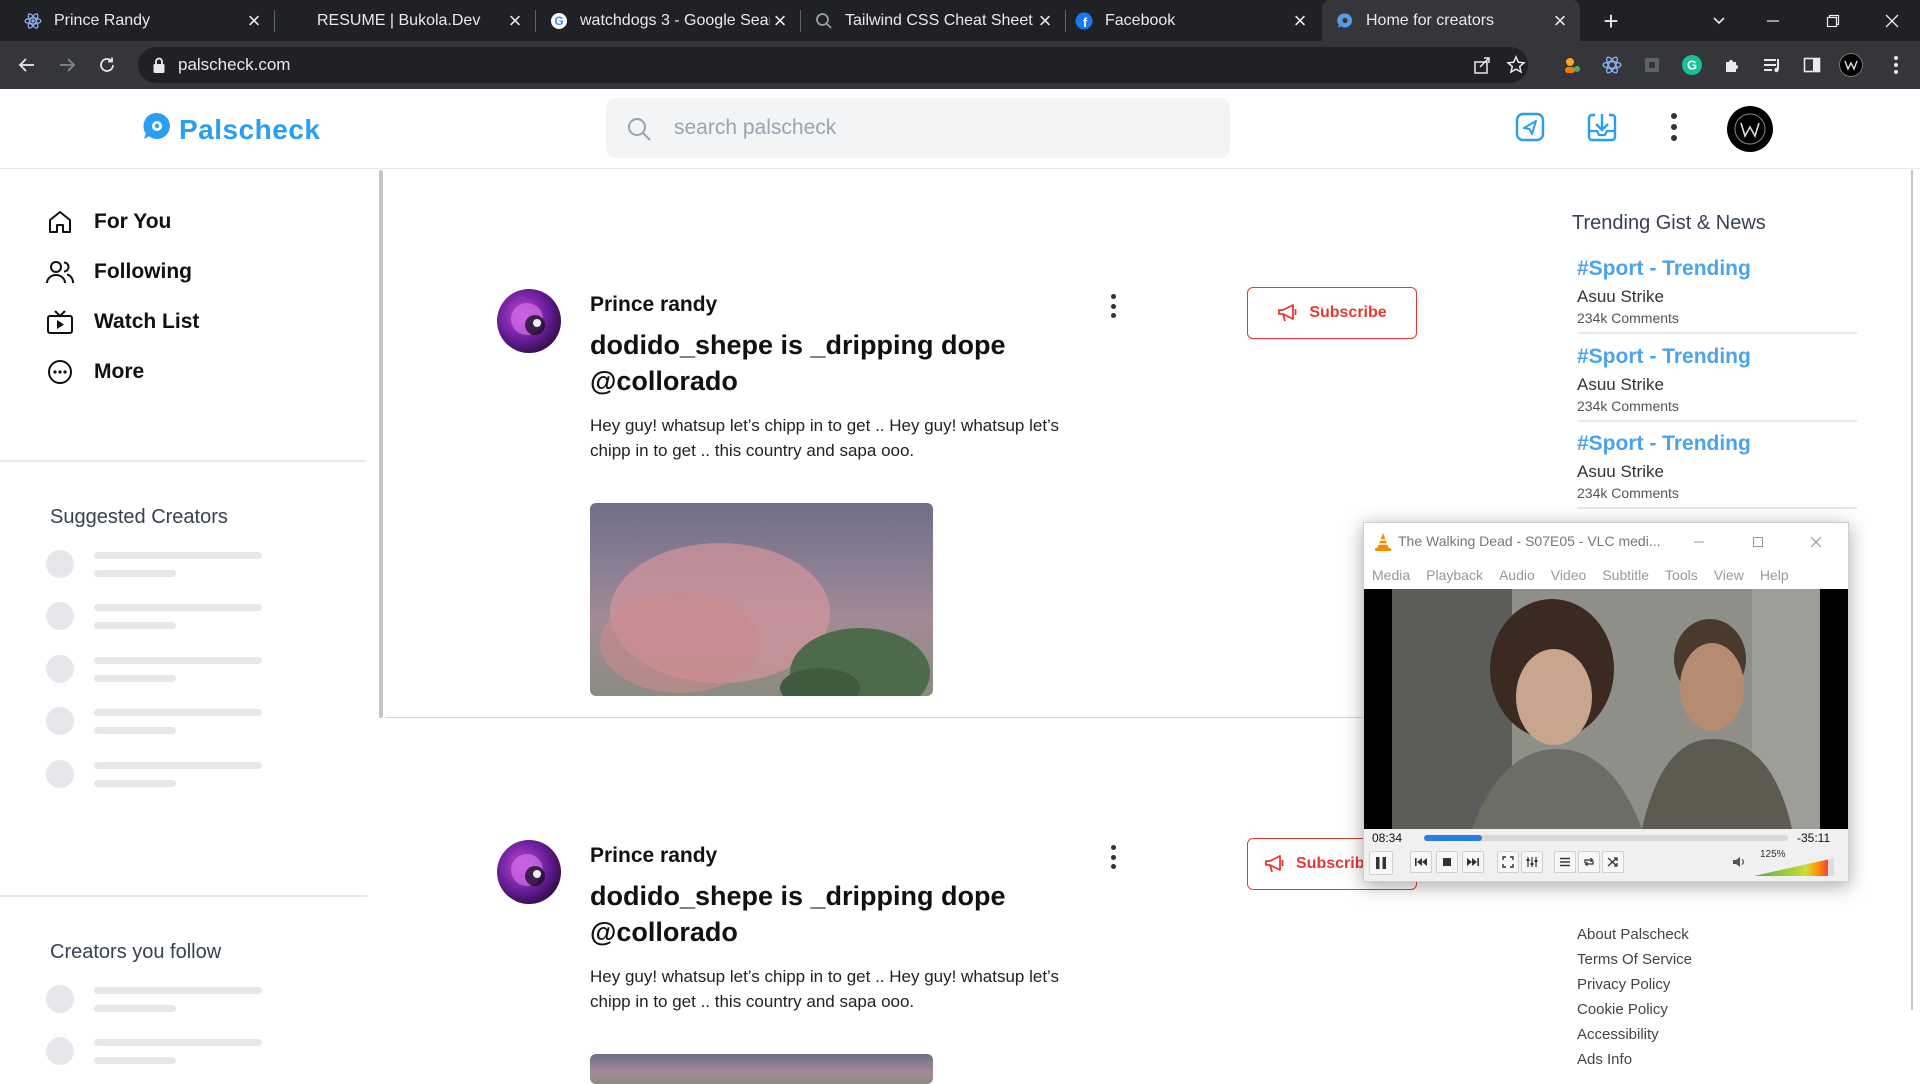 The width and height of the screenshot is (1920, 1084). What do you see at coordinates (119, 272) in the screenshot?
I see `sidebar-item-following: Following` at bounding box center [119, 272].